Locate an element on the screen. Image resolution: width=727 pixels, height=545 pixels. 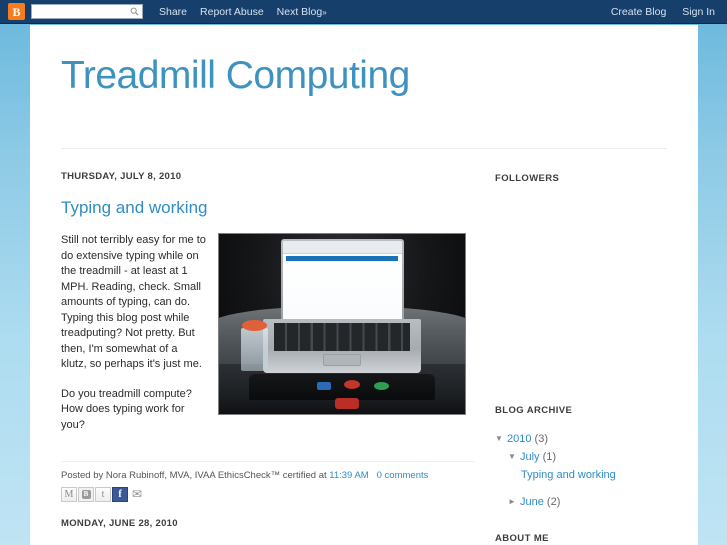
archive-month-june-link: June is located at coordinates (532, 502).